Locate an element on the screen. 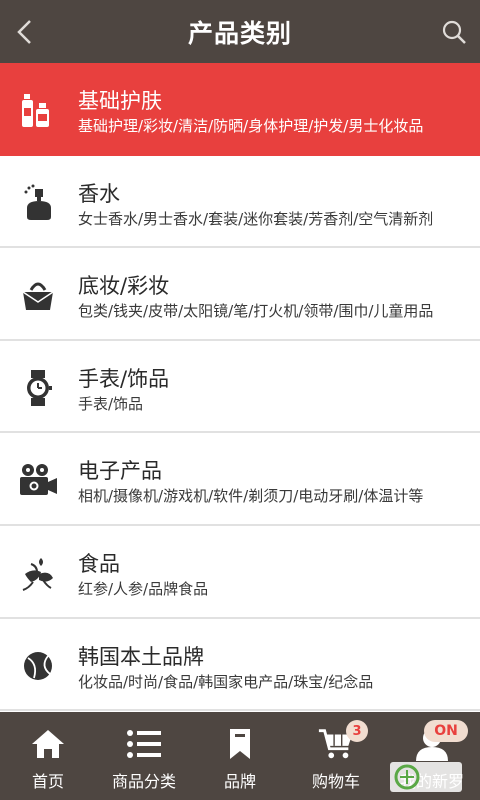 The height and width of the screenshot is (800, 480). home-icon is located at coordinates (48, 744).